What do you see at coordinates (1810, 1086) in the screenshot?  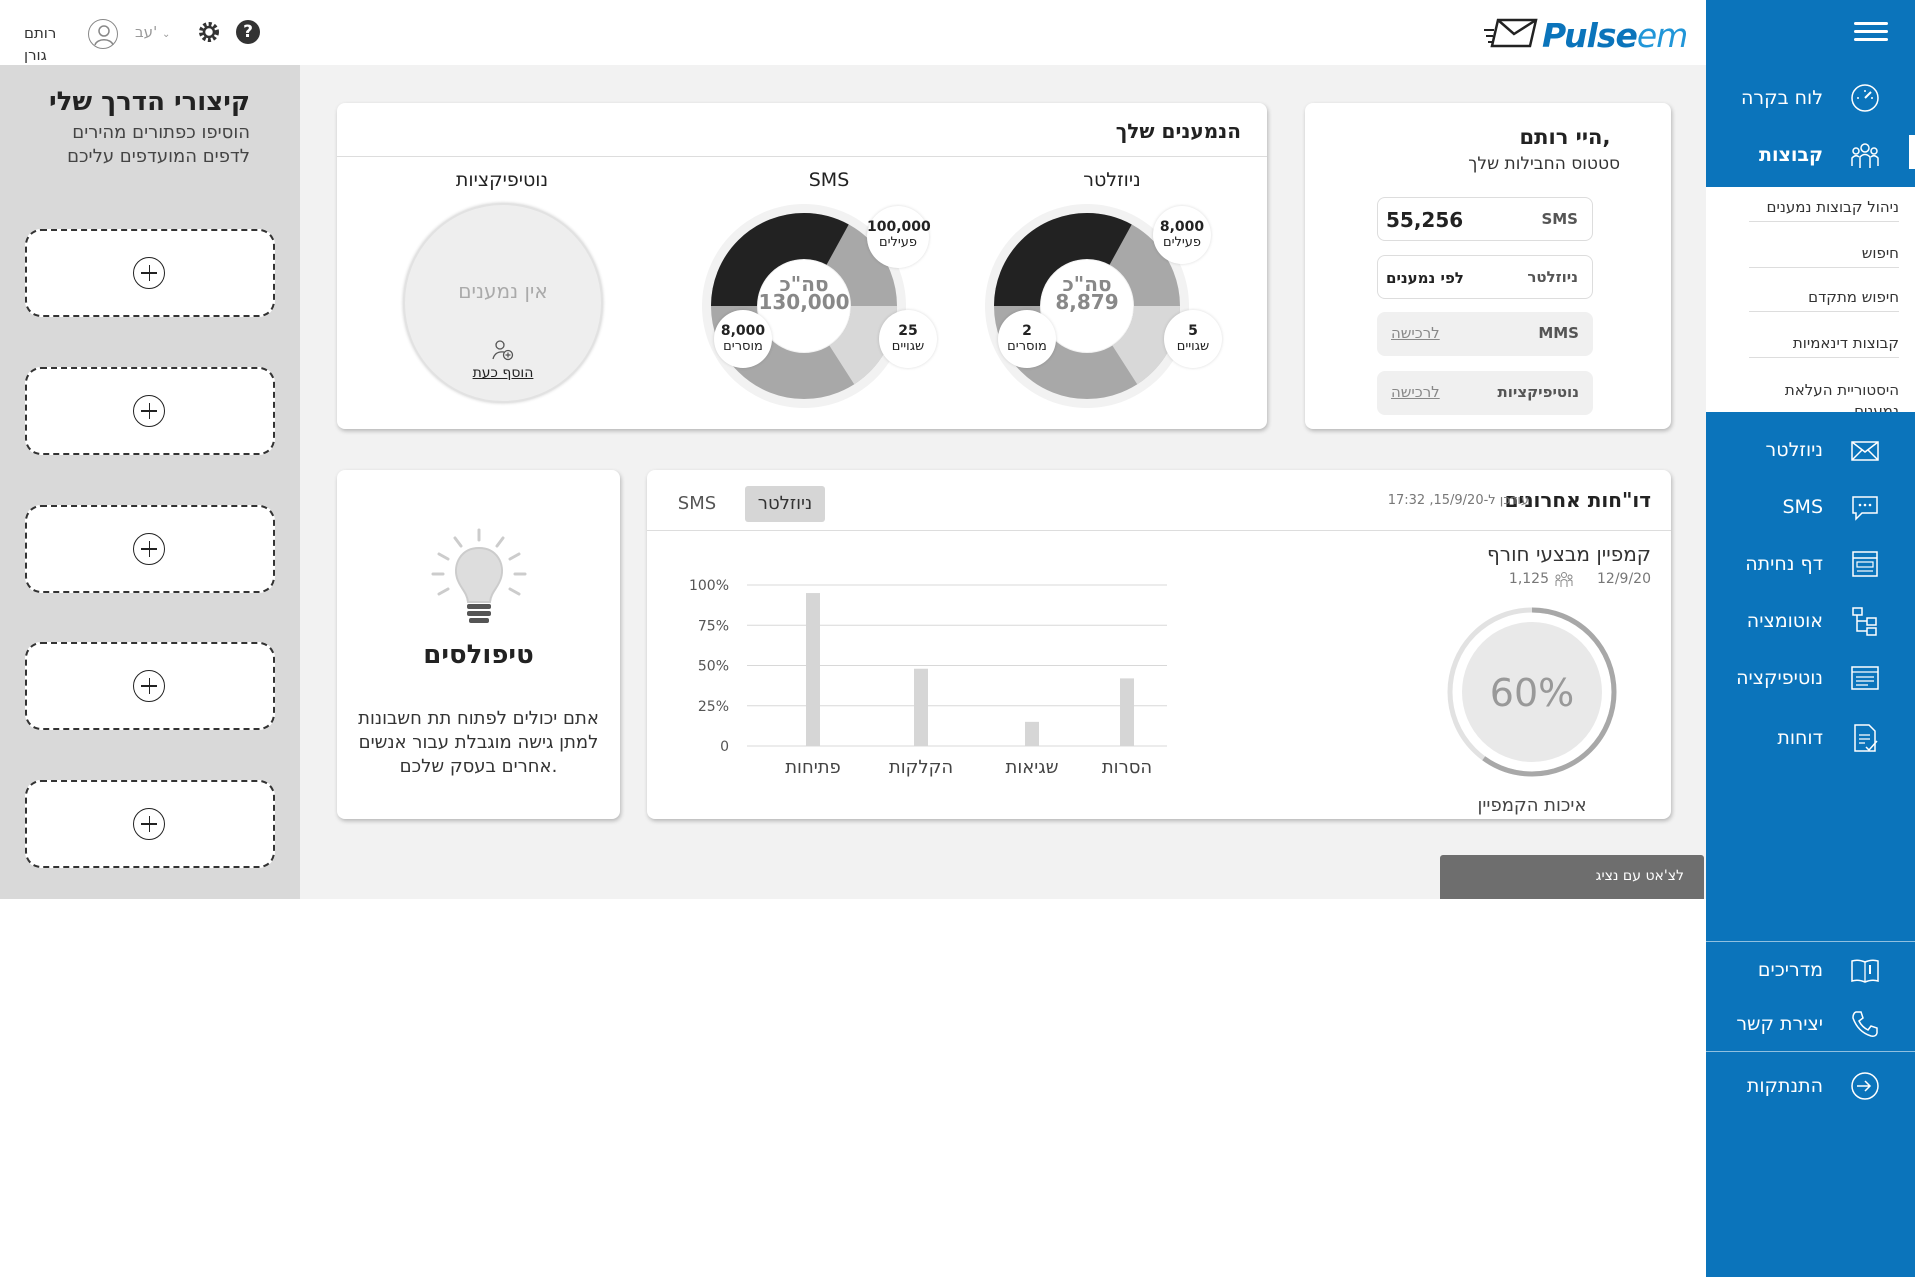 I see `sidebar-item-logout: התנתקות` at bounding box center [1810, 1086].